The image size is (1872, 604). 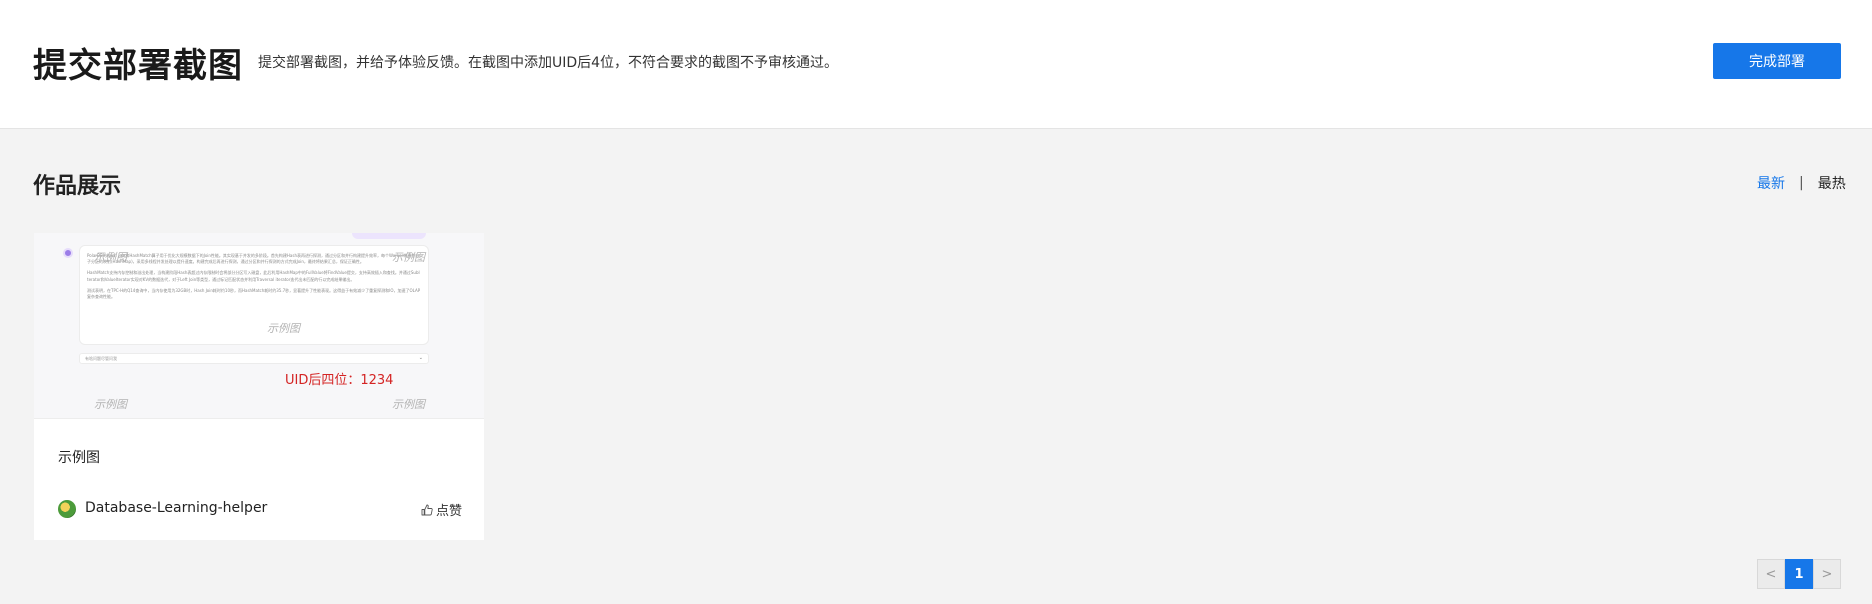 I want to click on assistant-dot-icon, so click(x=68, y=253).